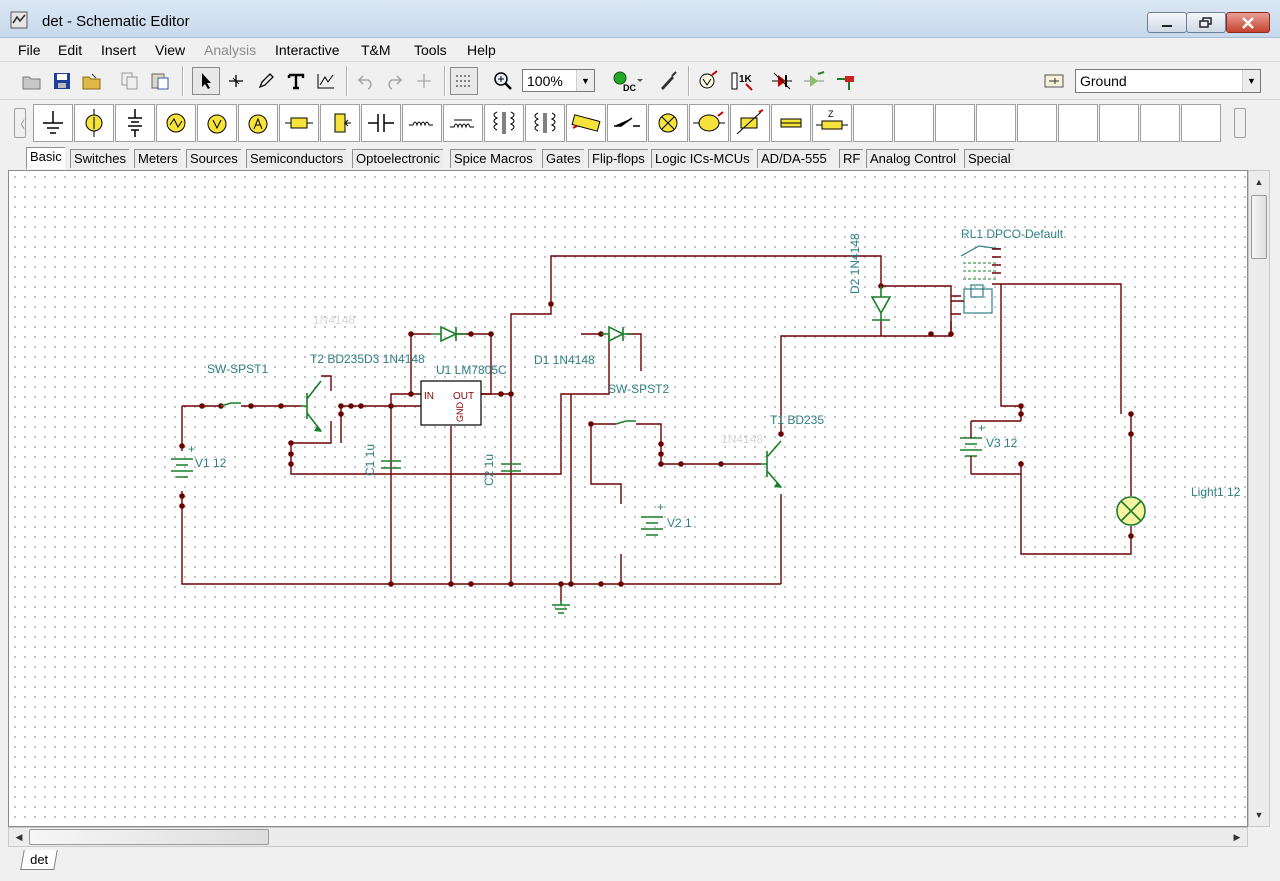  Describe the element at coordinates (307, 50) in the screenshot. I see `menu-interactive: Interactive` at that location.